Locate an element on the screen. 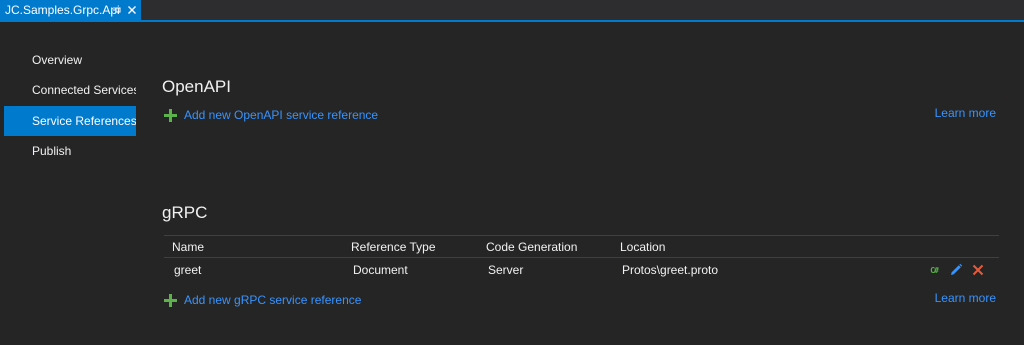  sidebar-item-overview: Overview is located at coordinates (70, 60).